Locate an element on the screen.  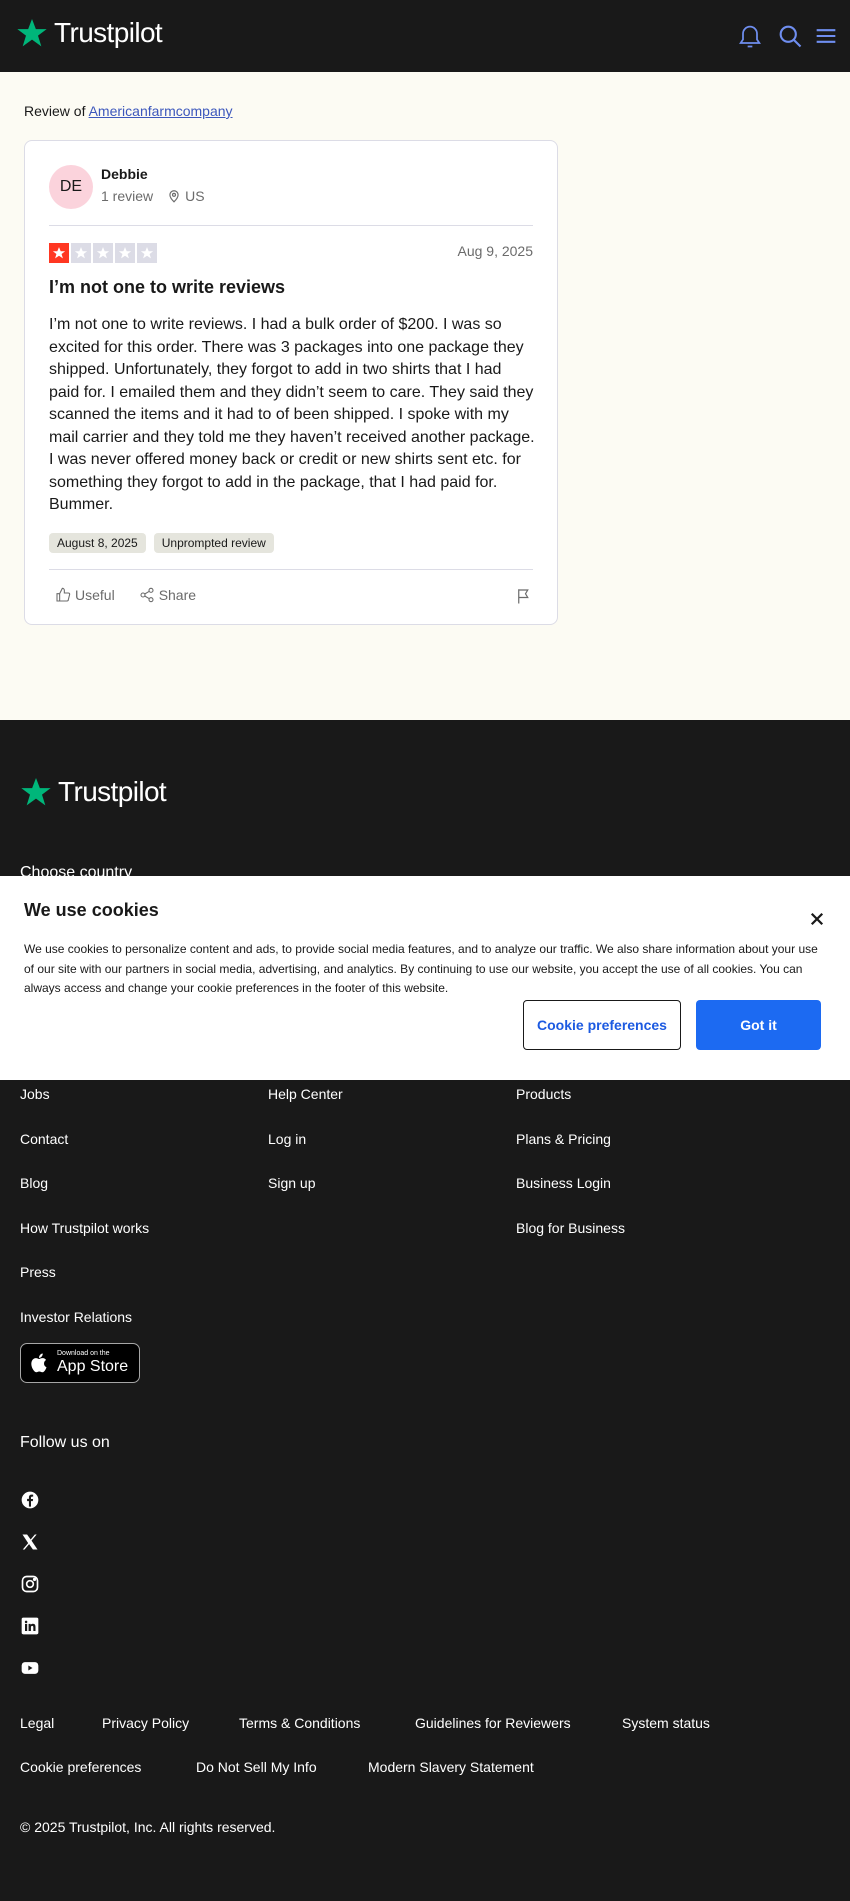
legal-link: Modern Slavery Statement is located at coordinates (451, 1767).